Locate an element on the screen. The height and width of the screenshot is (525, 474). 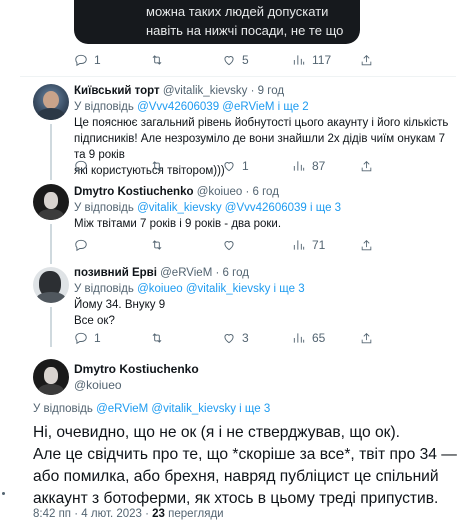
like-button: 3 is located at coordinates (235, 338).